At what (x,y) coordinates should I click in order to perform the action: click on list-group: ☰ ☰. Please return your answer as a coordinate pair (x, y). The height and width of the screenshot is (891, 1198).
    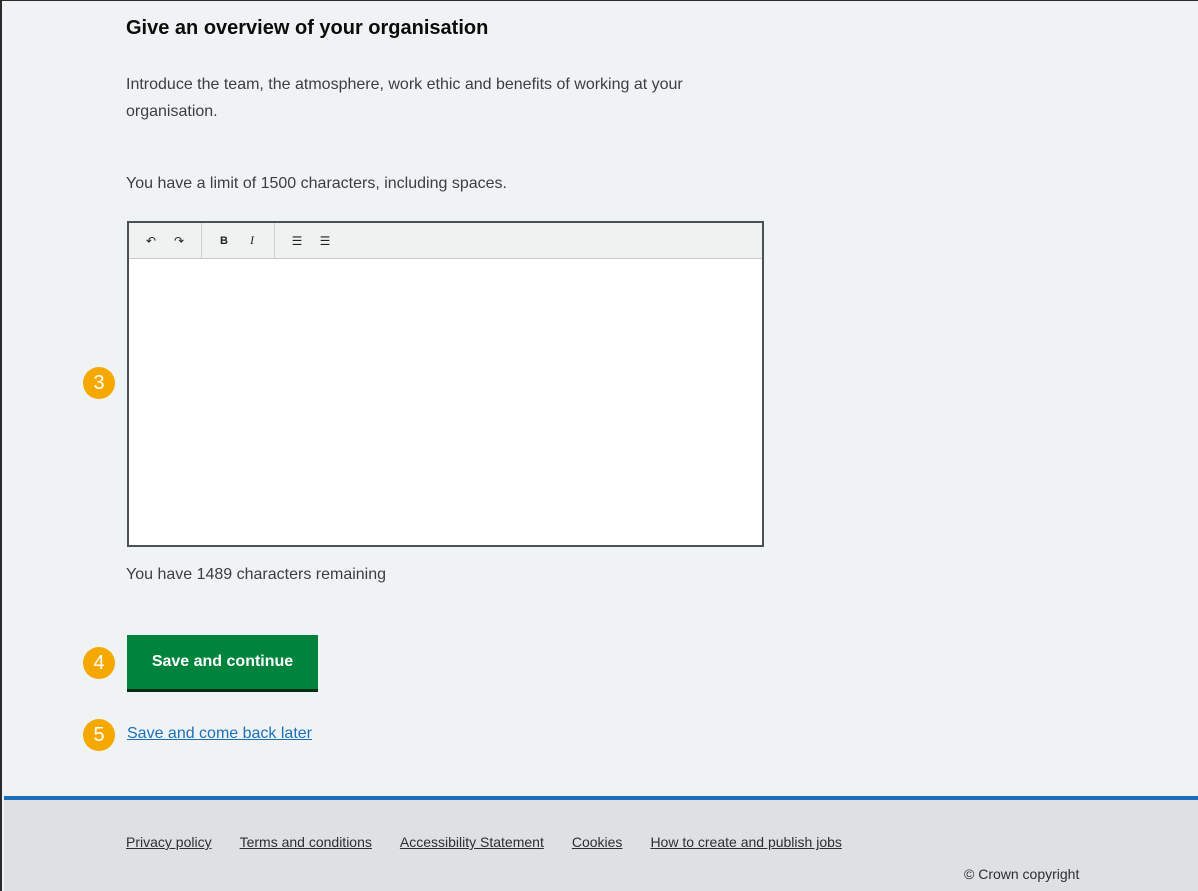
    Looking at the image, I should click on (311, 240).